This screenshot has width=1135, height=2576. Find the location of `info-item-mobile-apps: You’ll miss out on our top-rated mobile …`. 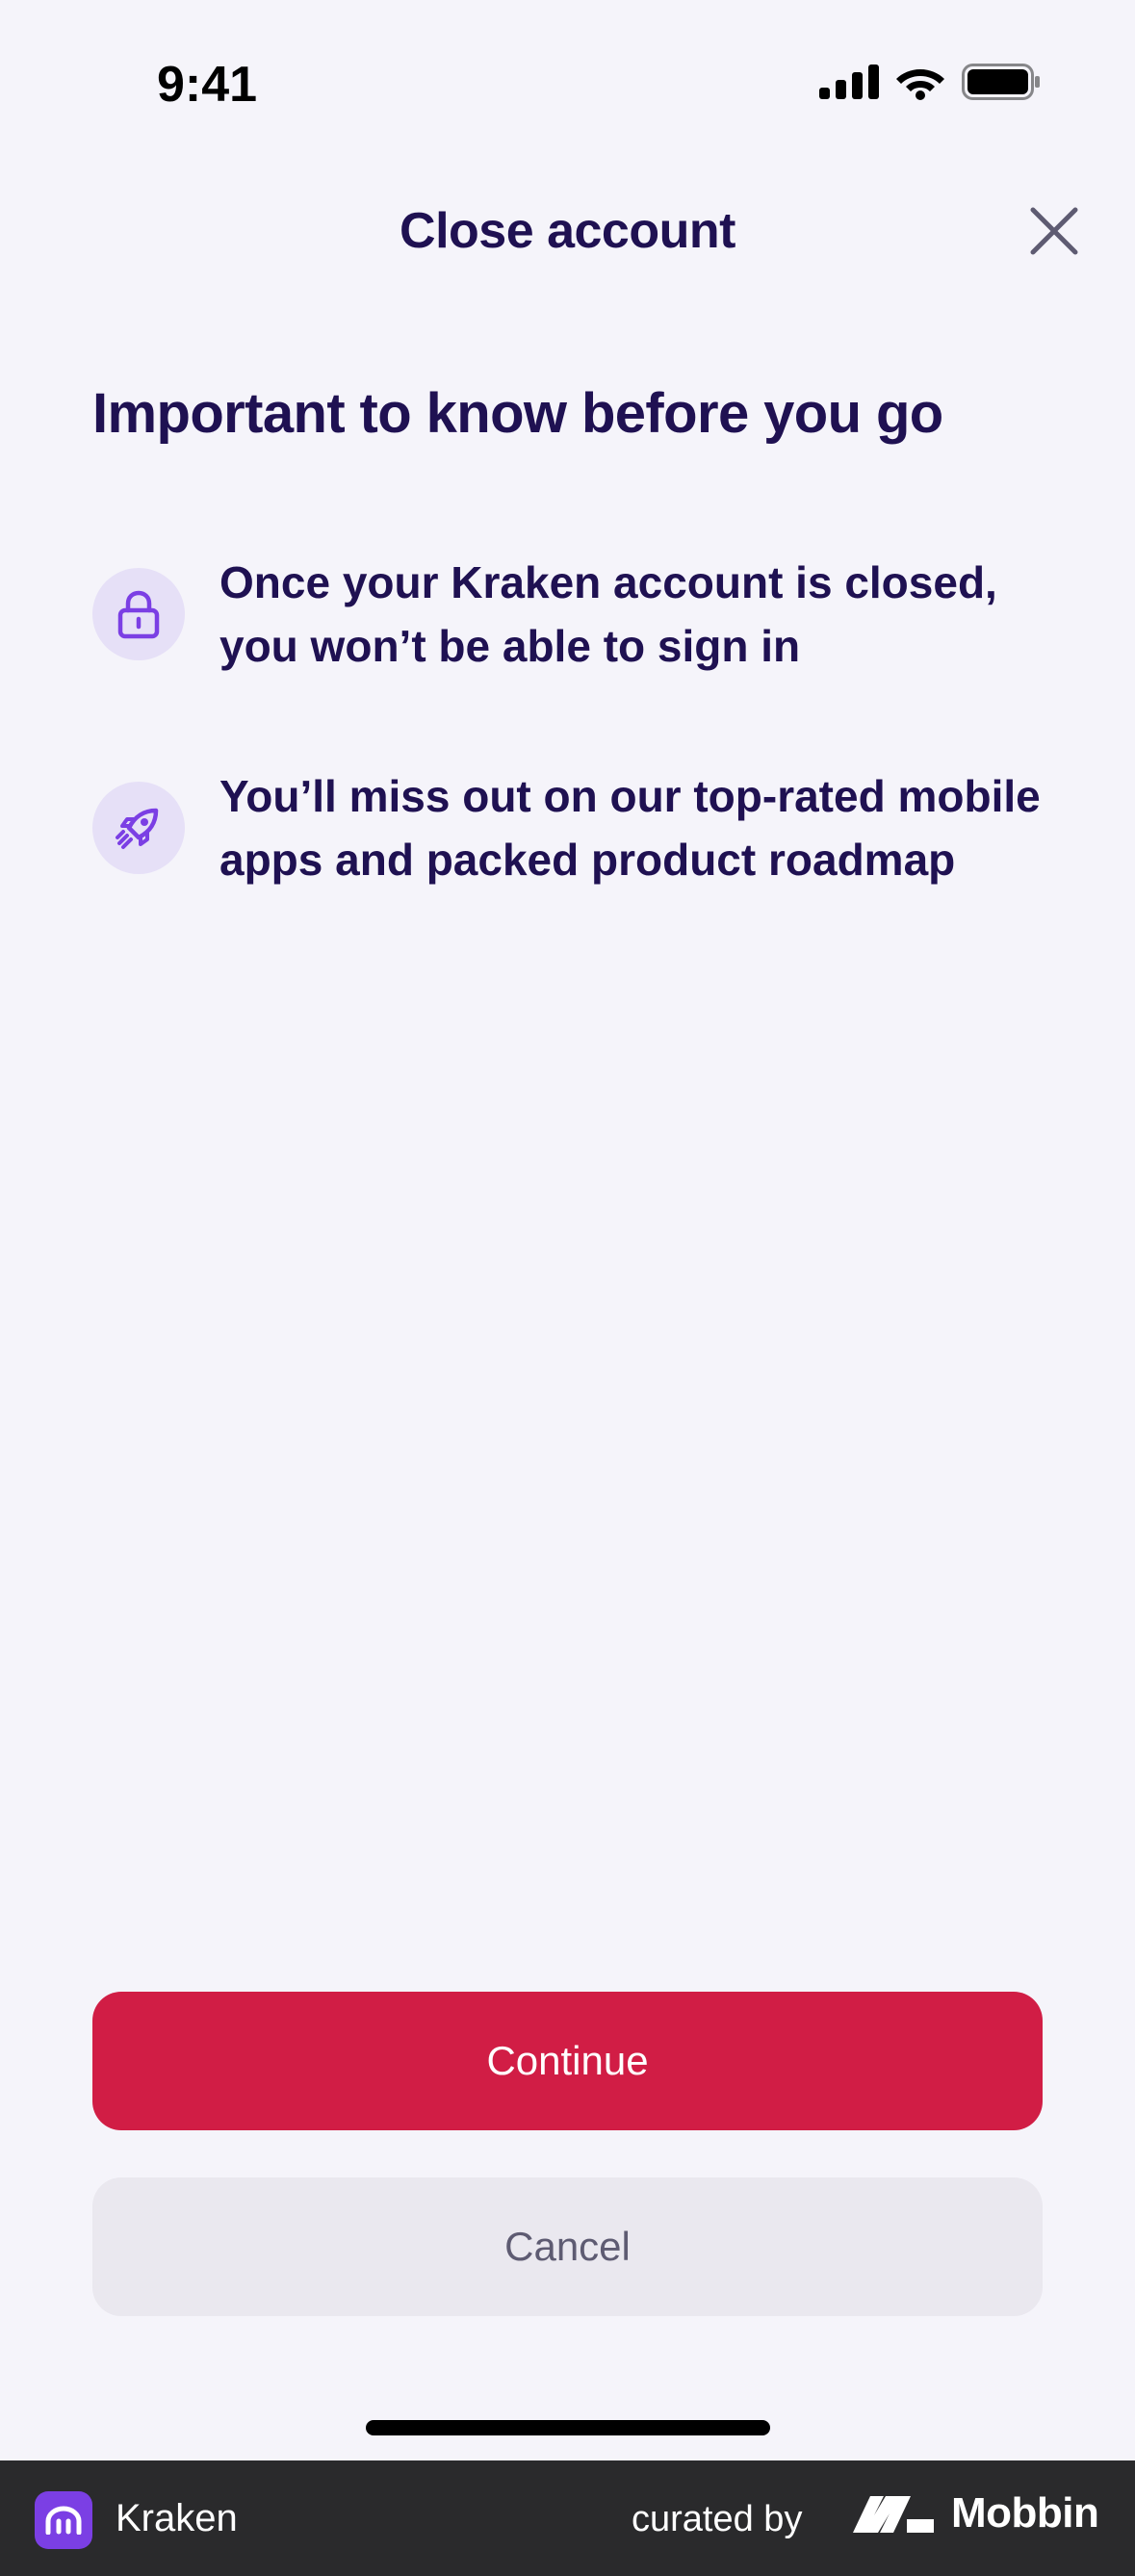

info-item-mobile-apps: You’ll miss out on our top-rated mobile … is located at coordinates (573, 828).